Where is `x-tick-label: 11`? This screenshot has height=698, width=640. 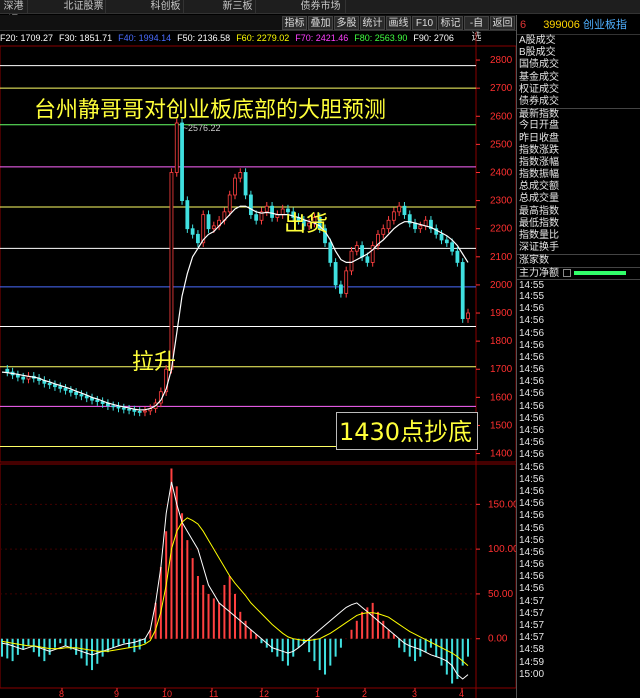
x-tick-label: 11 is located at coordinates (213, 693).